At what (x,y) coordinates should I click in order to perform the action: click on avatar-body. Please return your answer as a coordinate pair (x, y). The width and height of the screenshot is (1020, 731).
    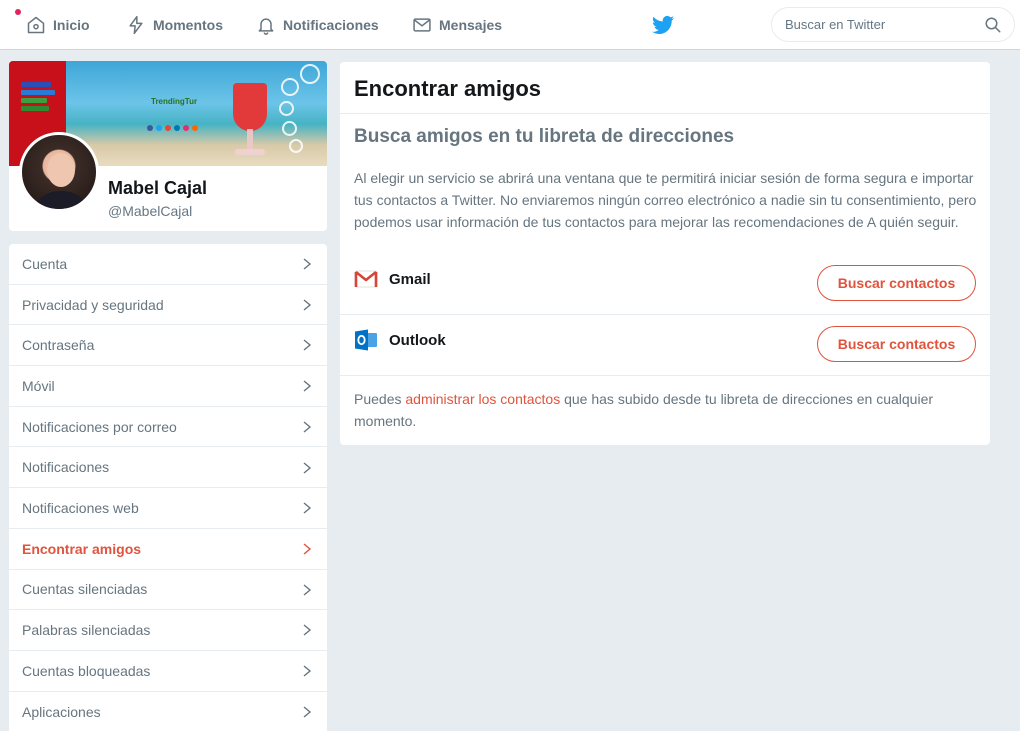
    Looking at the image, I should click on (61, 200).